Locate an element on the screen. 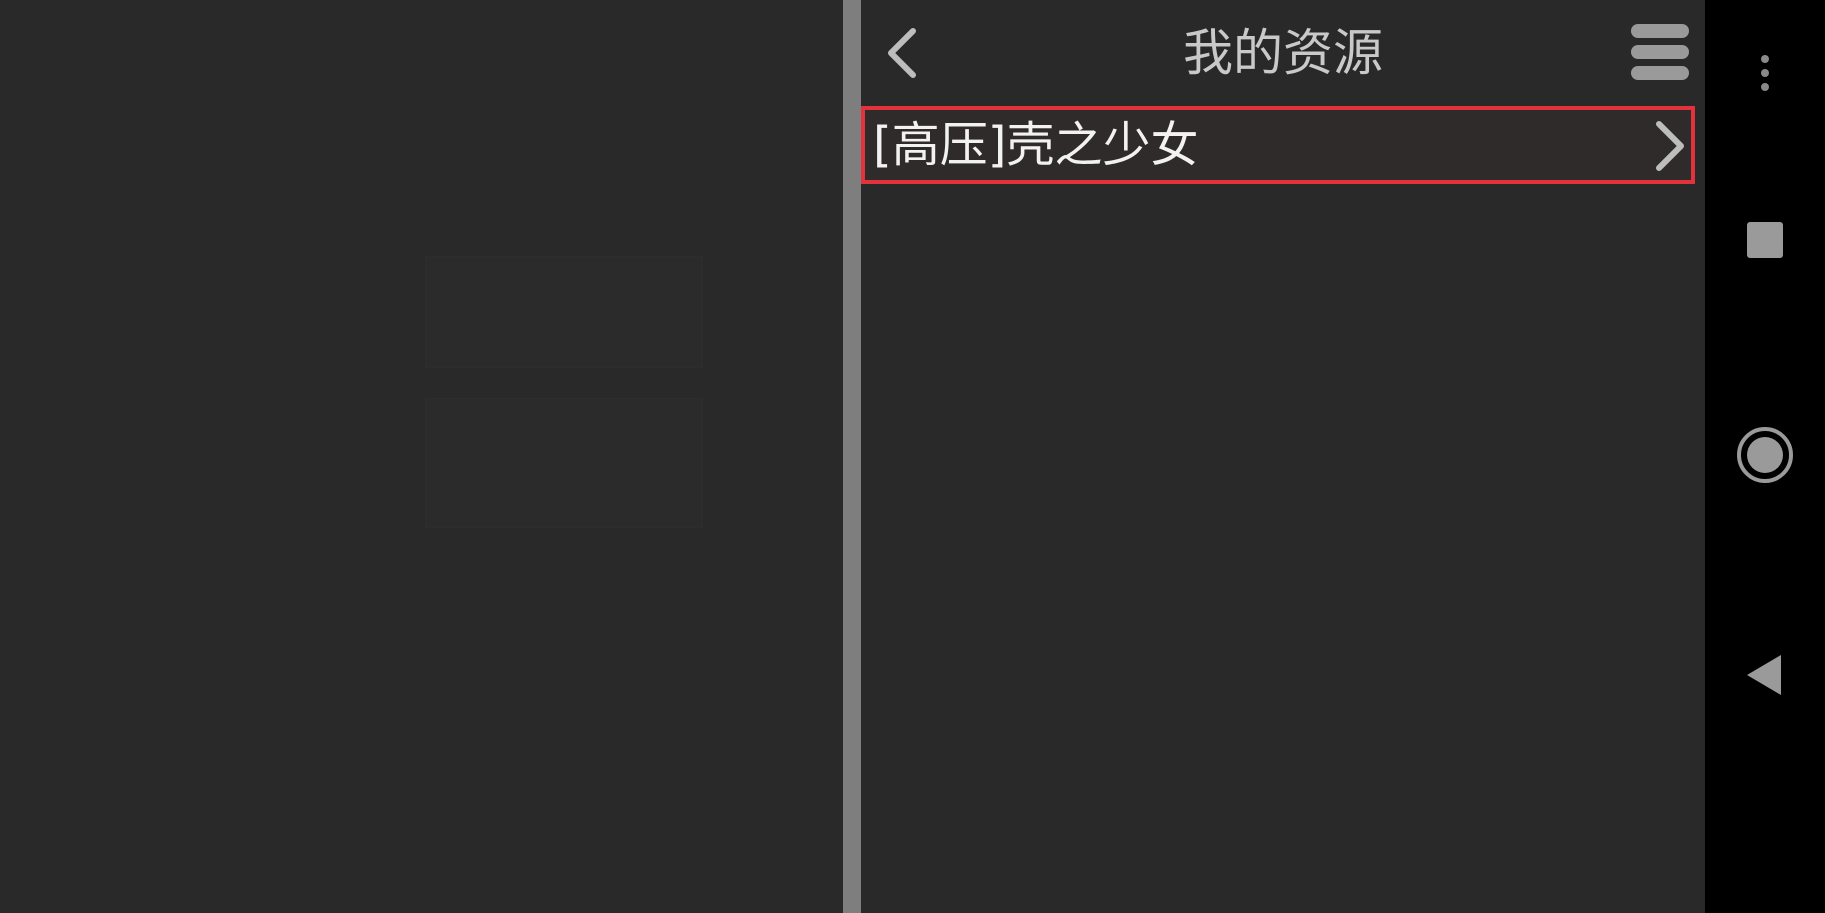 The height and width of the screenshot is (913, 1825). system-nav-bar is located at coordinates (1765, 456).